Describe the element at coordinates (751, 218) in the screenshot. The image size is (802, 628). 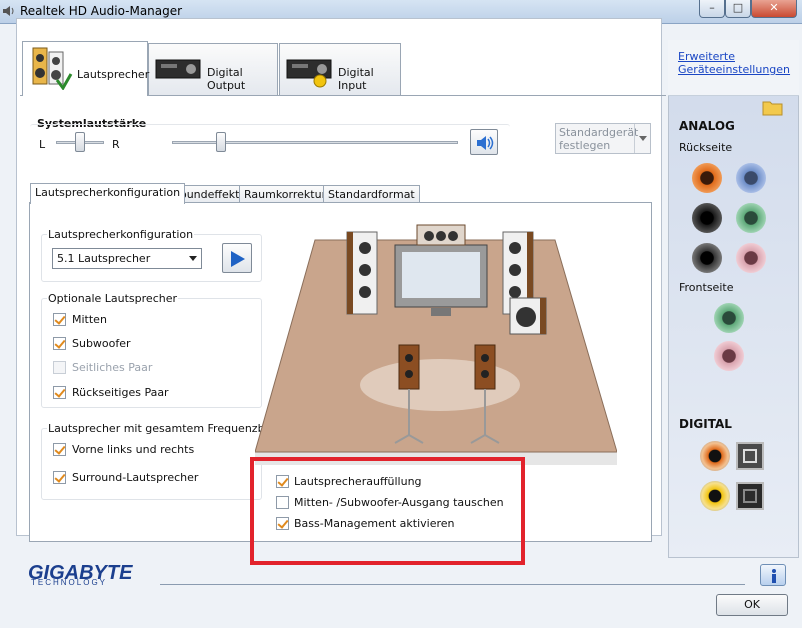
I see `jack-green` at that location.